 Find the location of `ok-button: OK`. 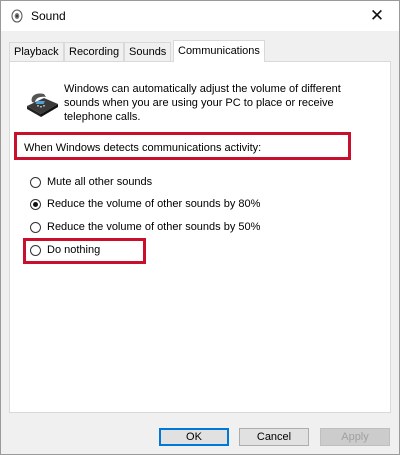

ok-button: OK is located at coordinates (194, 437).